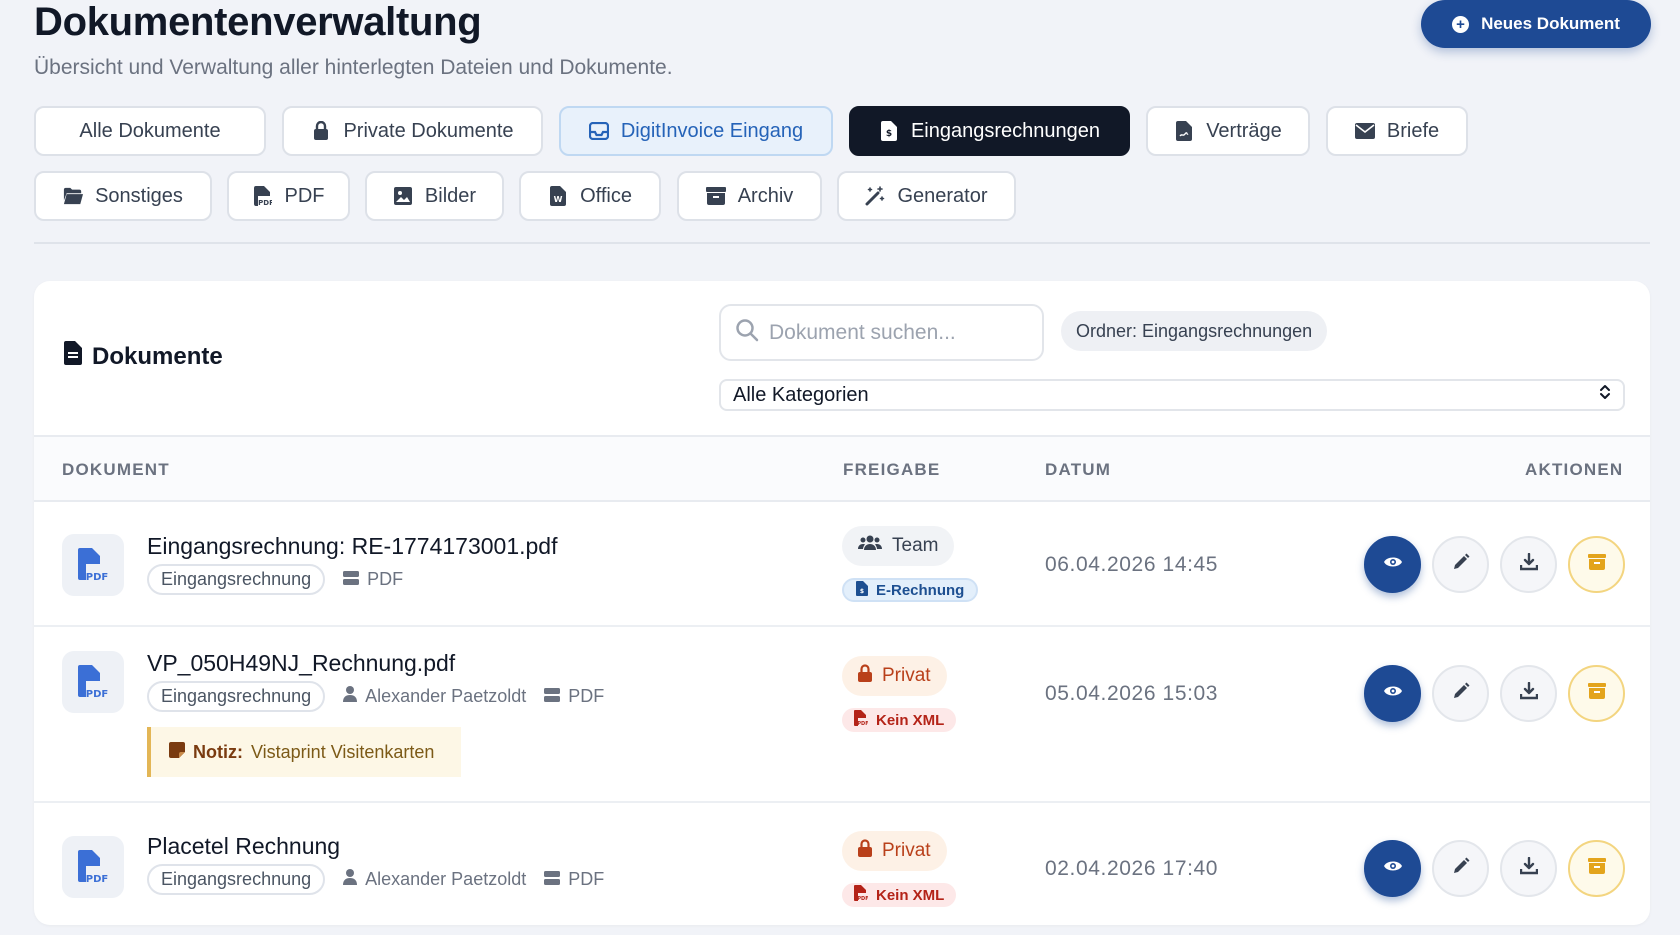  What do you see at coordinates (1494, 693) in the screenshot?
I see `row-actions` at bounding box center [1494, 693].